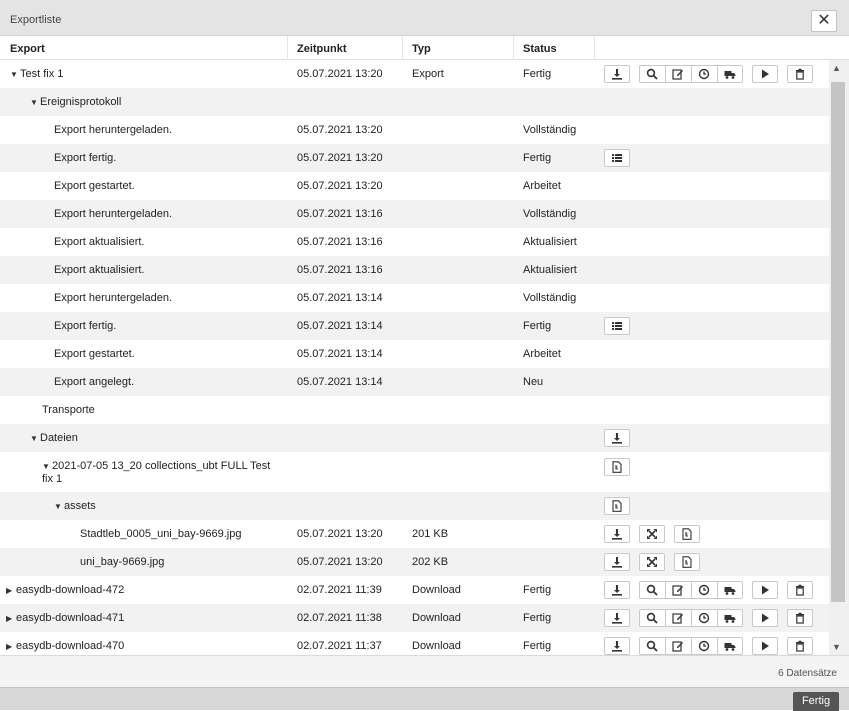 This screenshot has height=711, width=849. What do you see at coordinates (339, 646) in the screenshot?
I see `row-time: 02.07.2021 11:37` at bounding box center [339, 646].